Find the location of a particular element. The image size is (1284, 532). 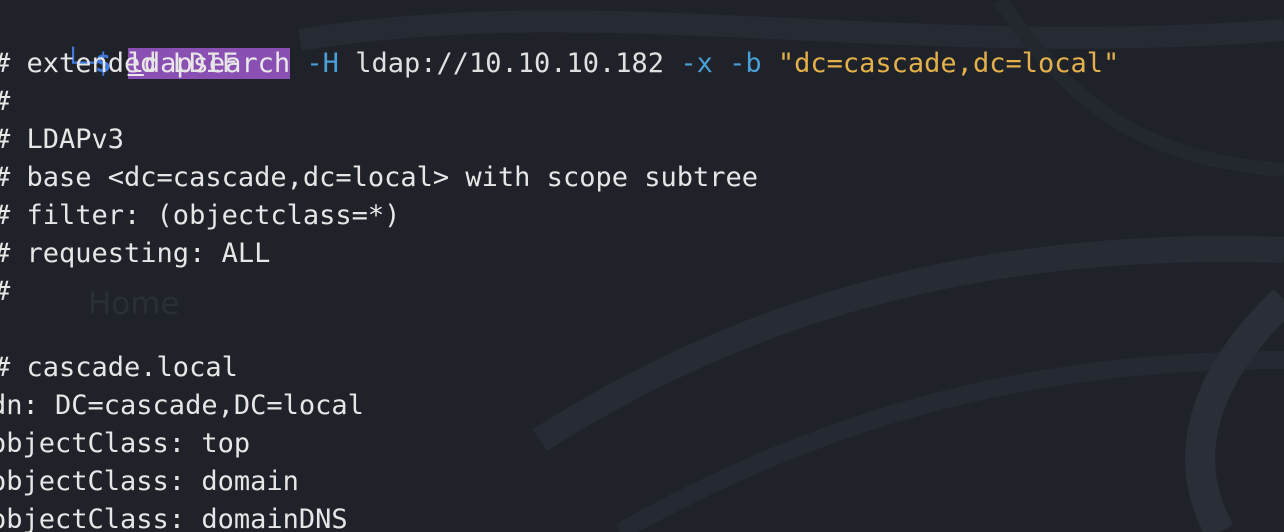

previous-prompt-fragment is located at coordinates (320, 3).